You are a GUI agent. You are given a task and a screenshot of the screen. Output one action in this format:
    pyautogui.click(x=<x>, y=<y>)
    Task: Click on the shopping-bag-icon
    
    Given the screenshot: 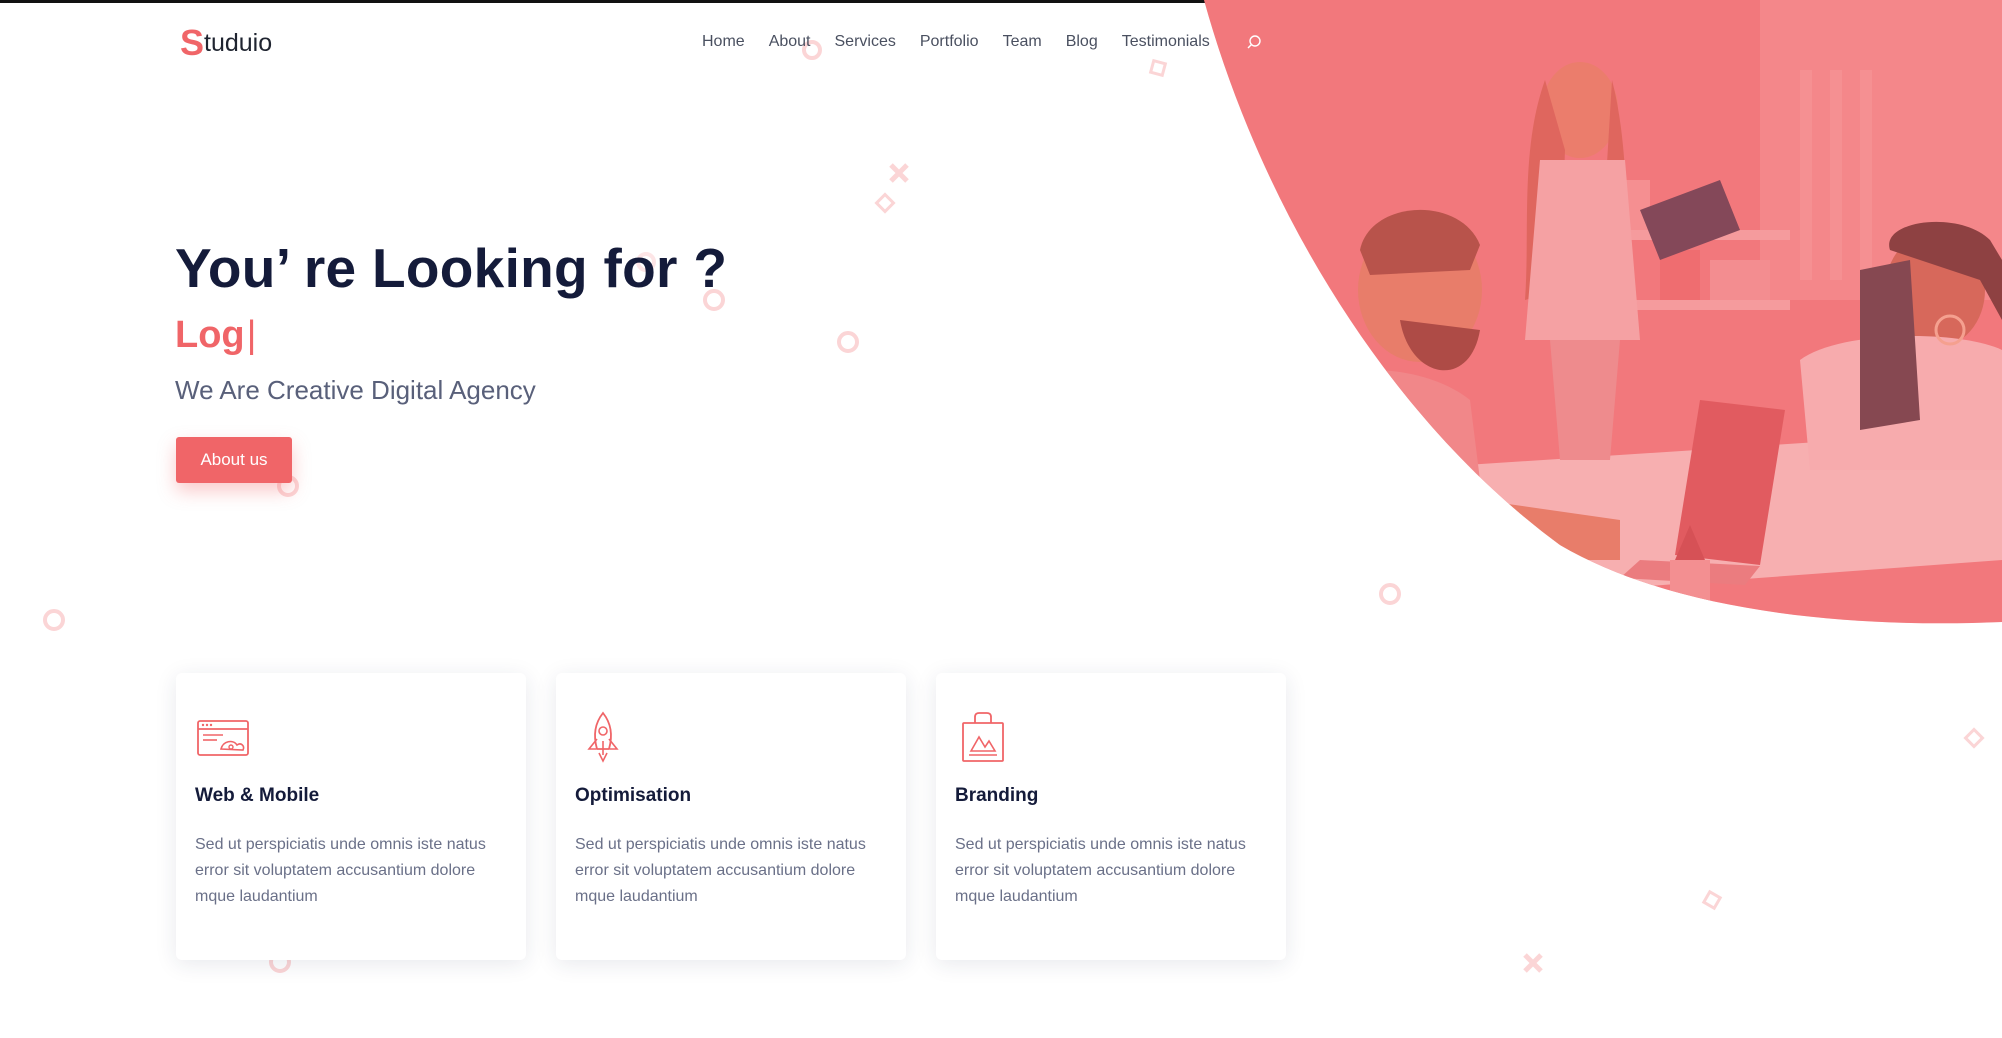 What is the action you would take?
    pyautogui.click(x=983, y=737)
    